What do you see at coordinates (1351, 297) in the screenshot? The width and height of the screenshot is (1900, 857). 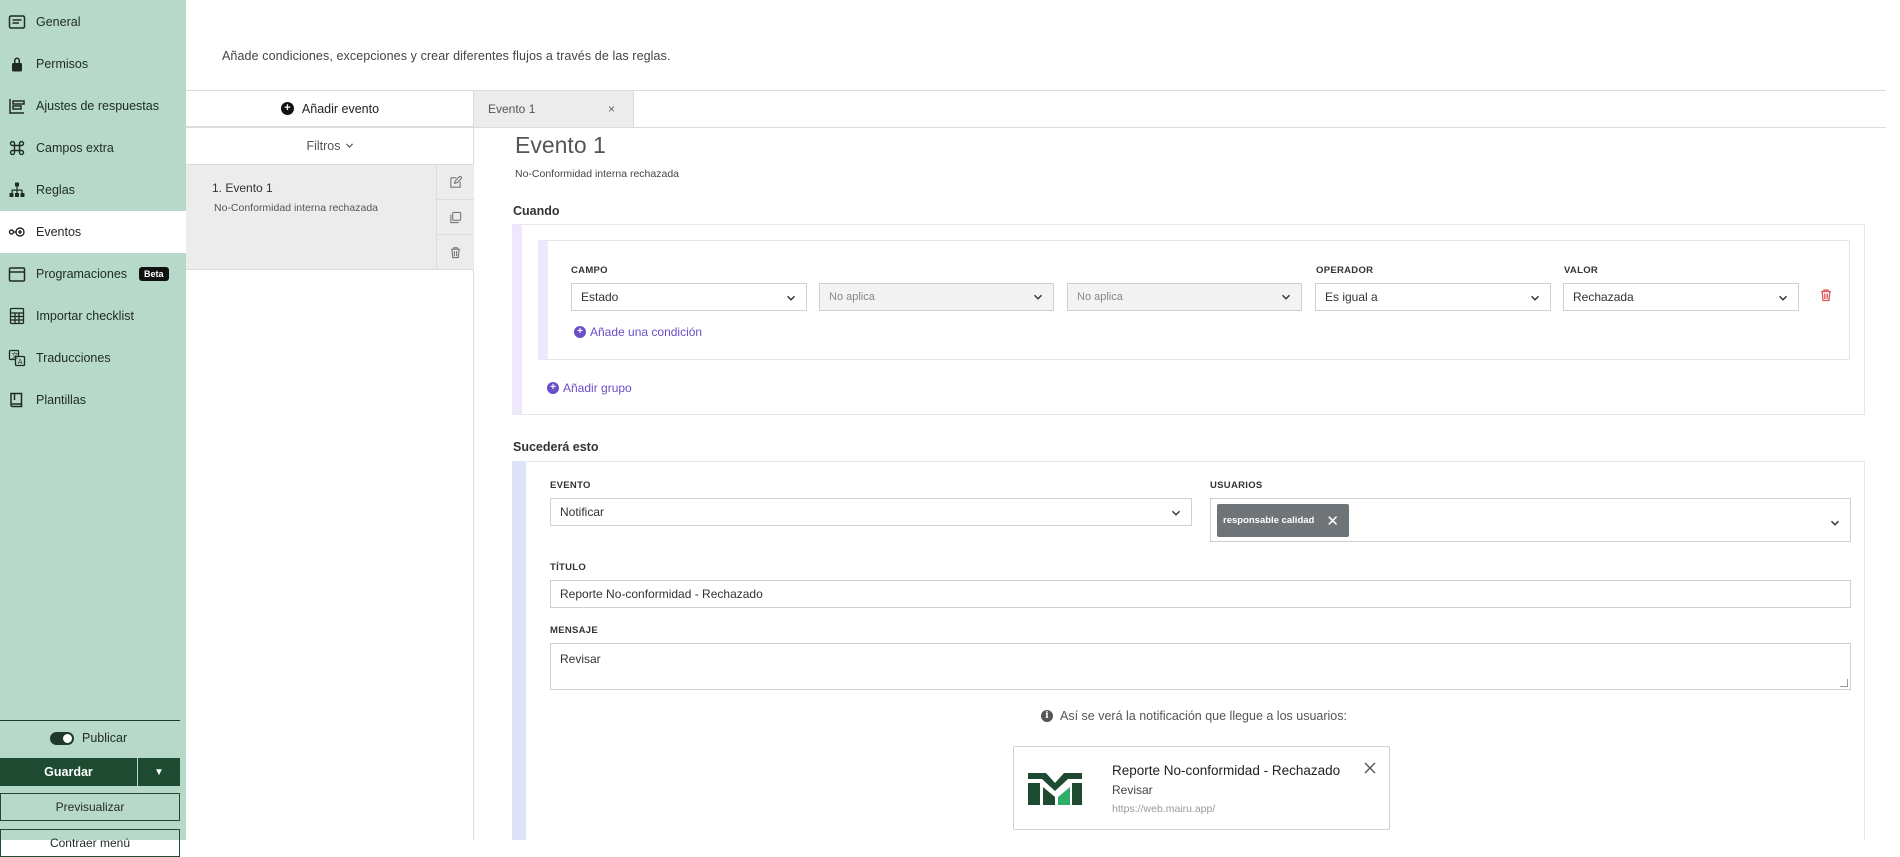 I see `operador-value: Es igual a` at bounding box center [1351, 297].